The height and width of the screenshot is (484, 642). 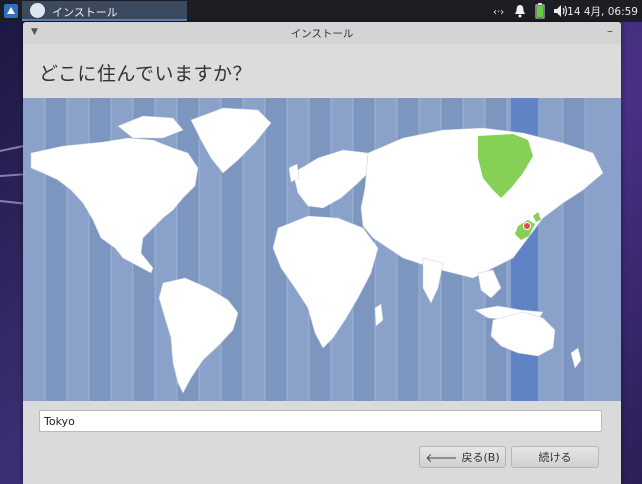 What do you see at coordinates (145, 74) in the screenshot?
I see `page-title: どこに住んでいますか？` at bounding box center [145, 74].